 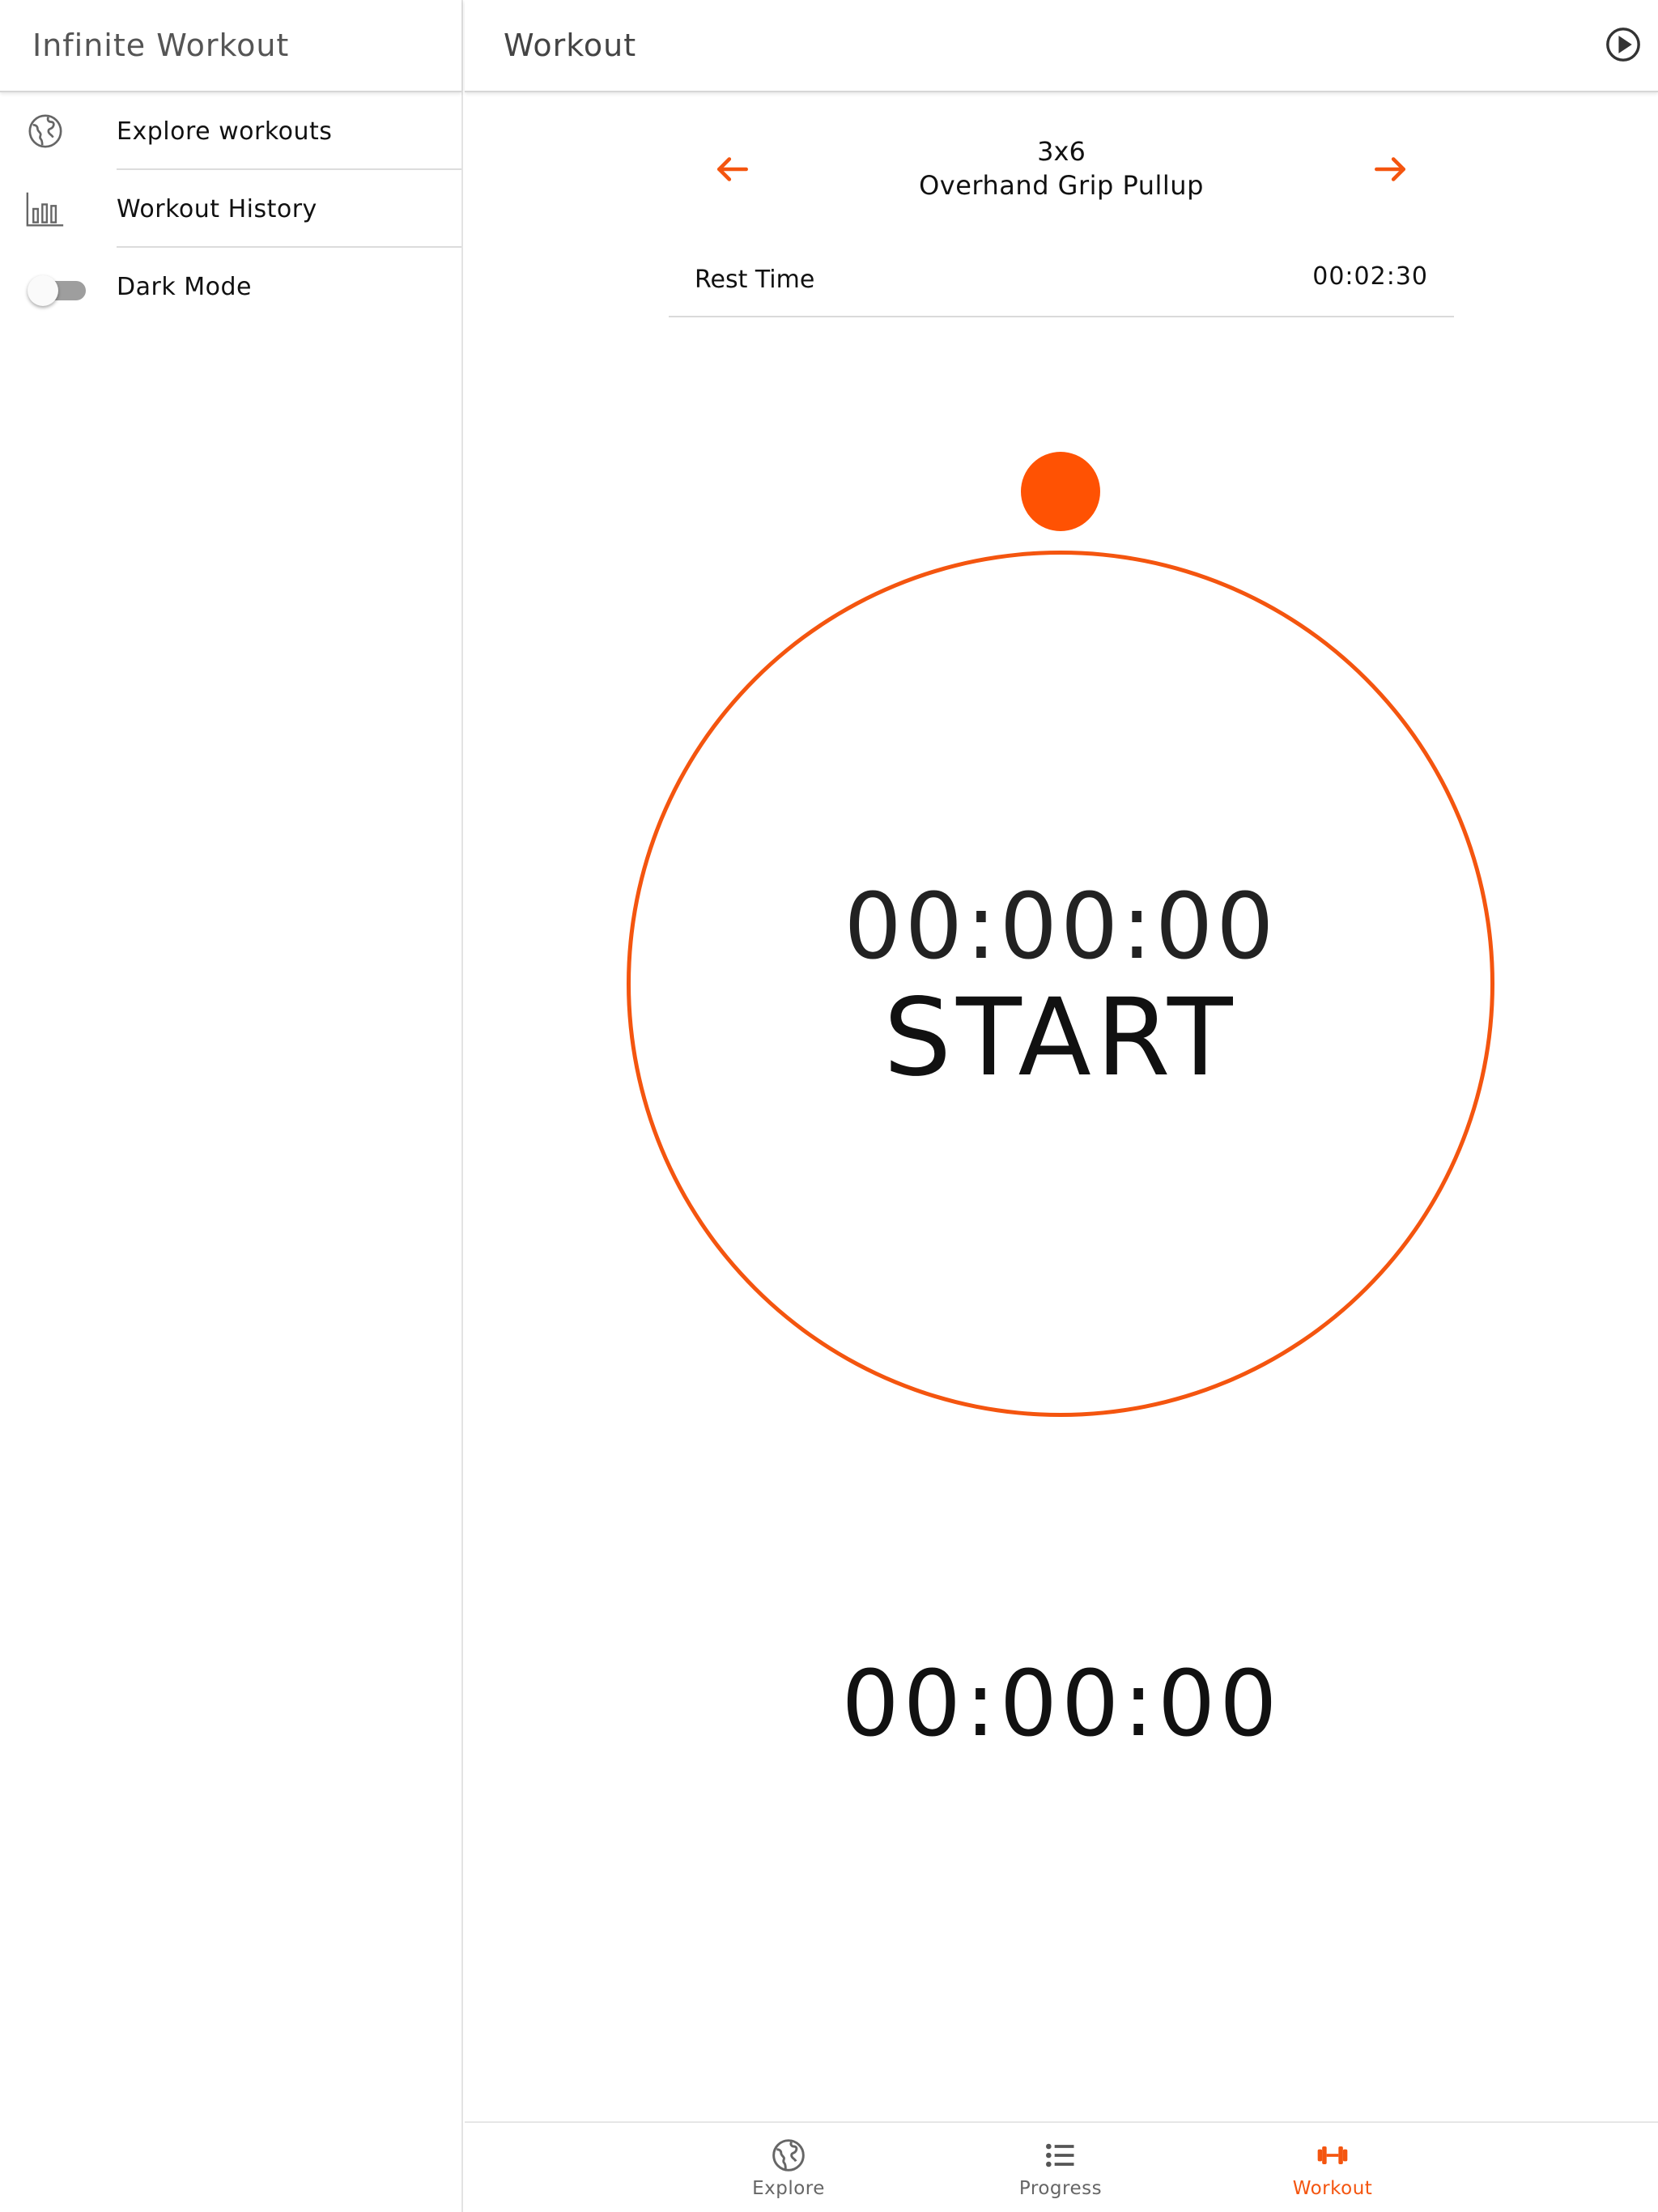 What do you see at coordinates (1333, 2174) in the screenshot?
I see `tab-workout: Workout` at bounding box center [1333, 2174].